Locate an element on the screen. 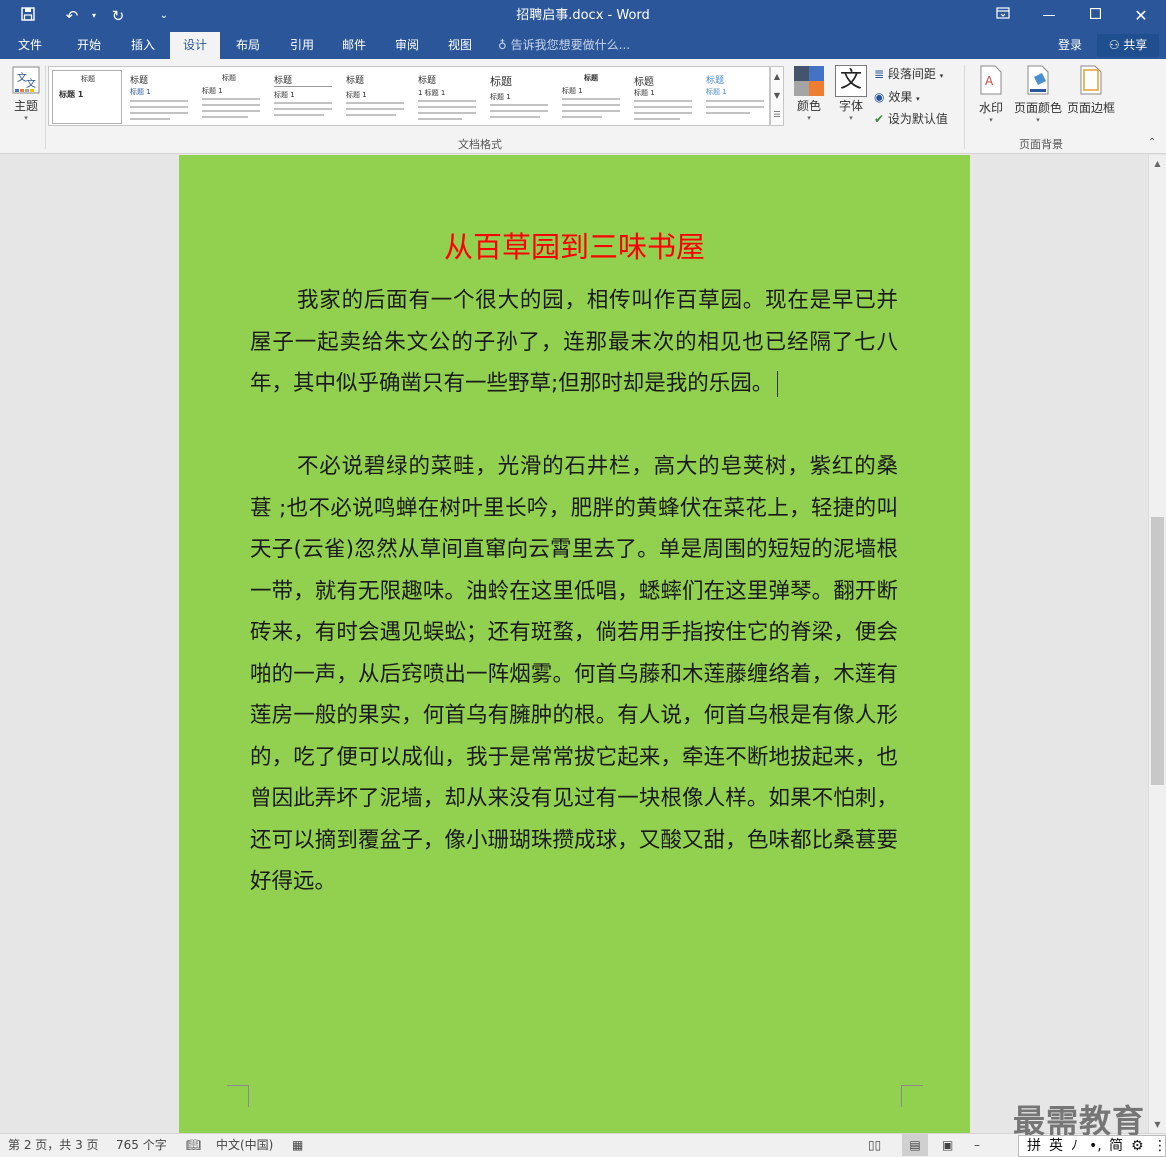  scroll-up-icon: ▲ is located at coordinates (1157, 163).